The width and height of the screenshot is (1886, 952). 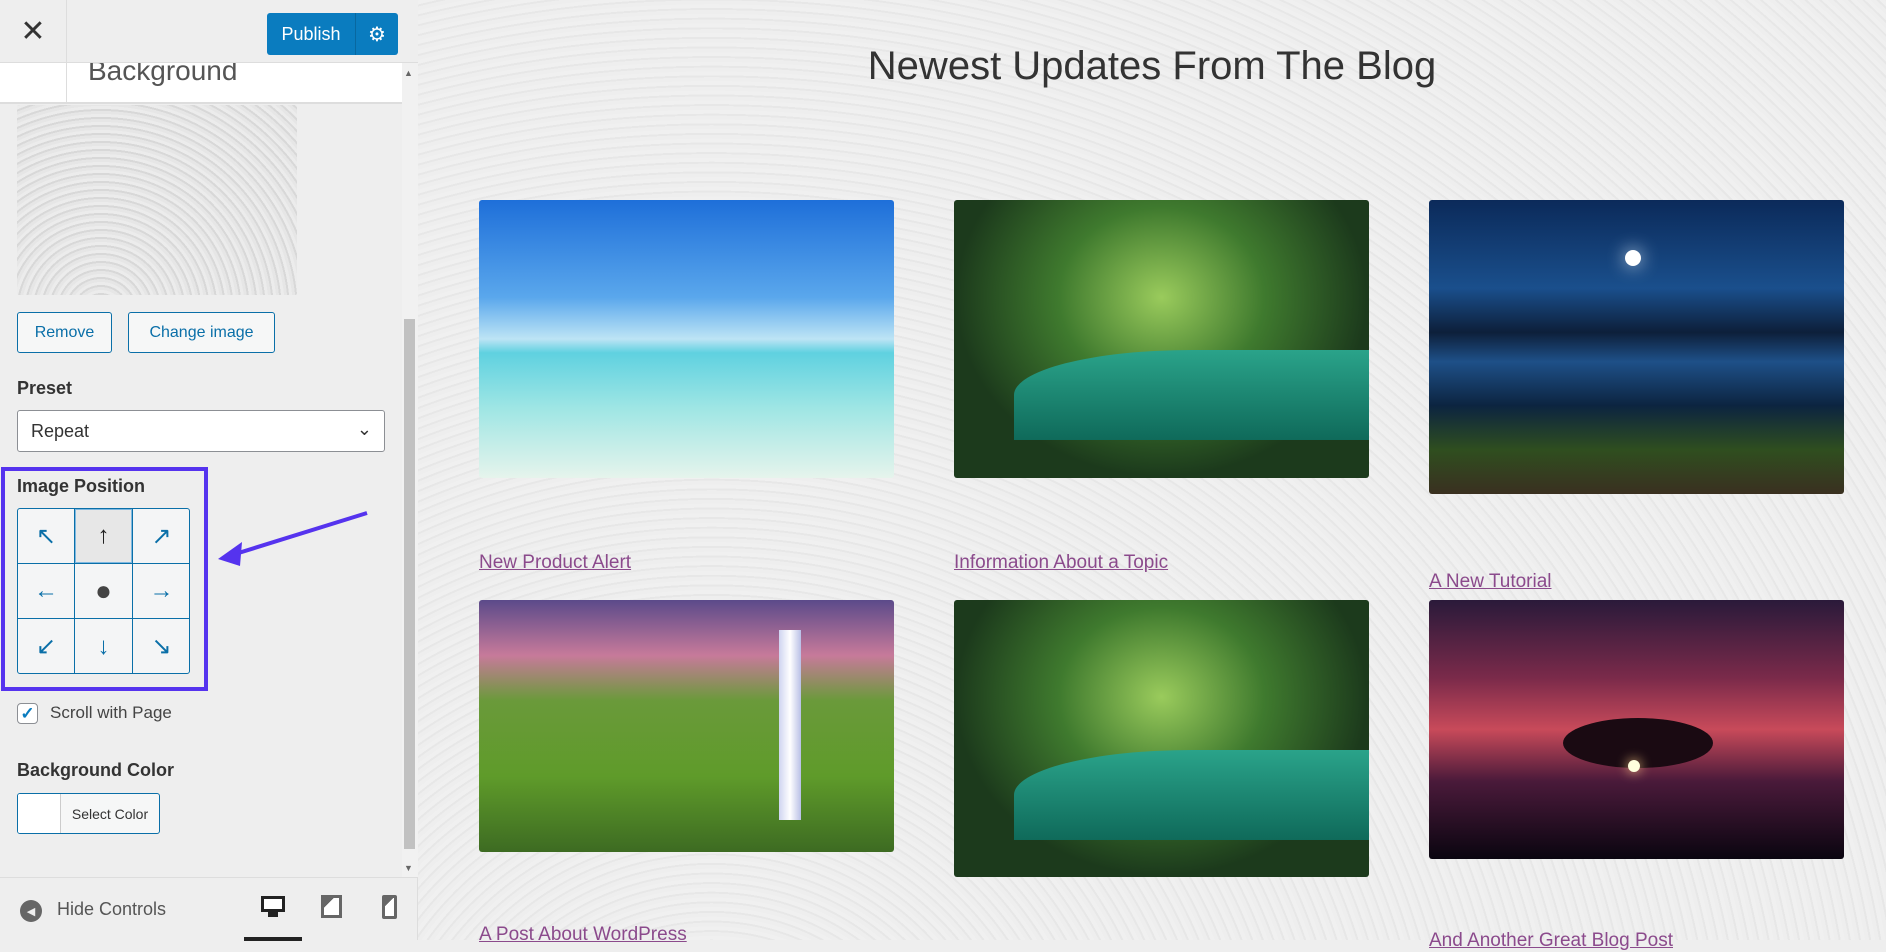 I want to click on preset-select: Repeat ⌄, so click(x=201, y=431).